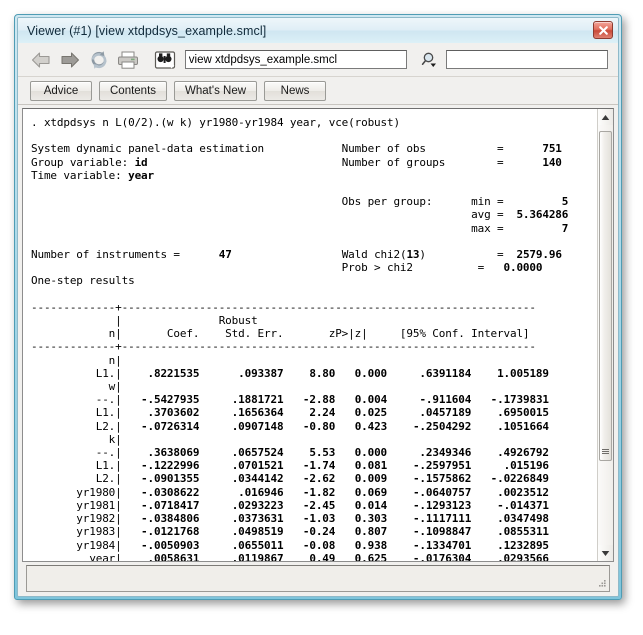  Describe the element at coordinates (70, 60) in the screenshot. I see `forward-arrow-icon` at that location.